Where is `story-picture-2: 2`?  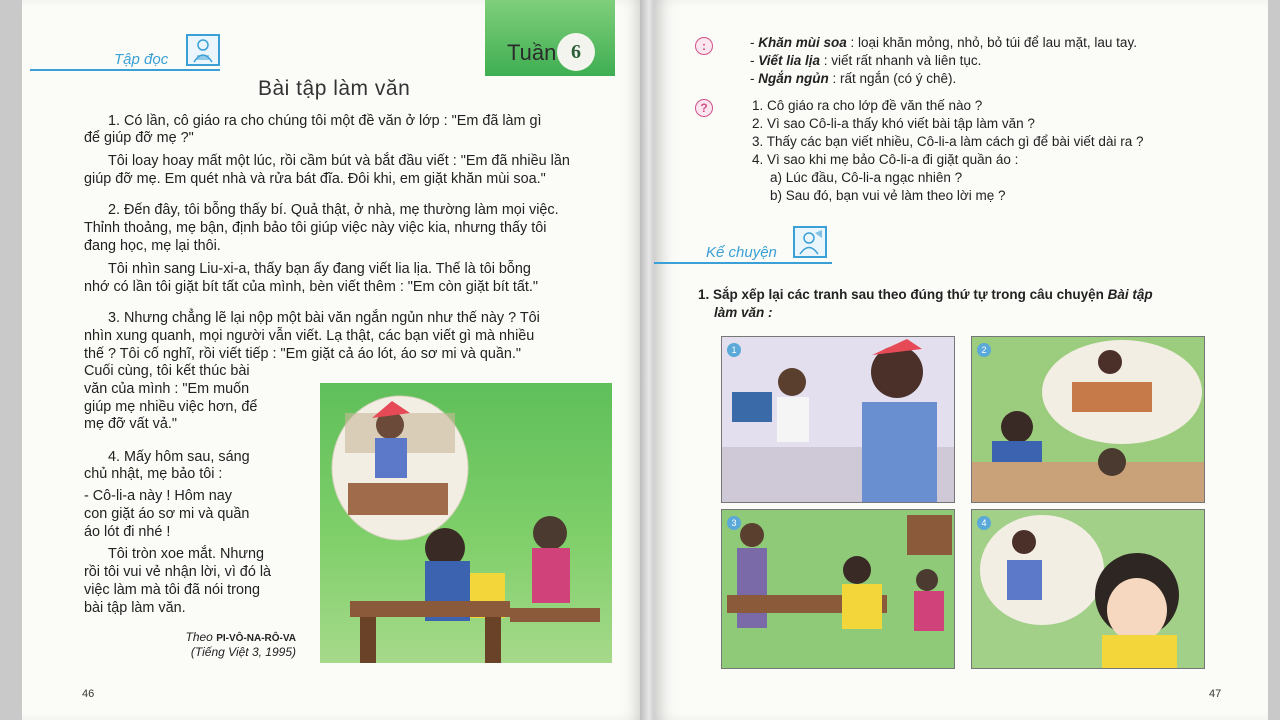 story-picture-2: 2 is located at coordinates (1088, 419).